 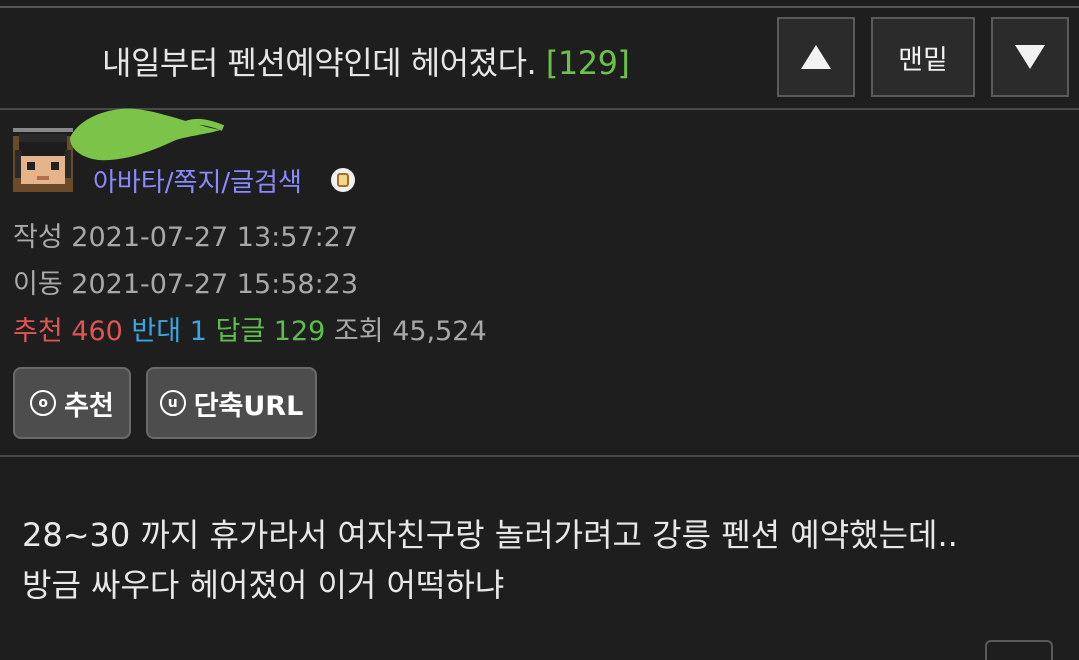 What do you see at coordinates (97, 331) in the screenshot?
I see `recommend-count: 460` at bounding box center [97, 331].